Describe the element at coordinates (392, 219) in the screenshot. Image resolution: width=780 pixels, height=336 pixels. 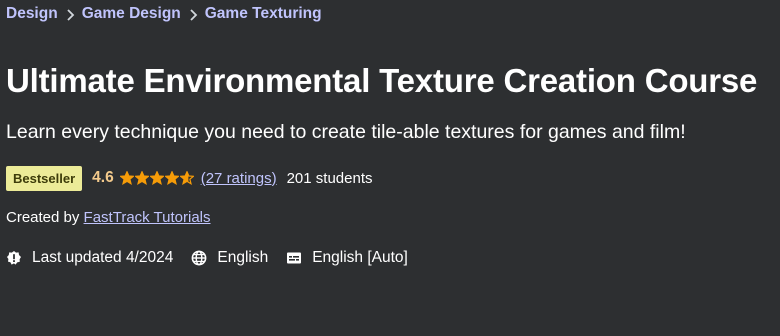
I see `created-by: Created by FastTrack Tutorials` at that location.